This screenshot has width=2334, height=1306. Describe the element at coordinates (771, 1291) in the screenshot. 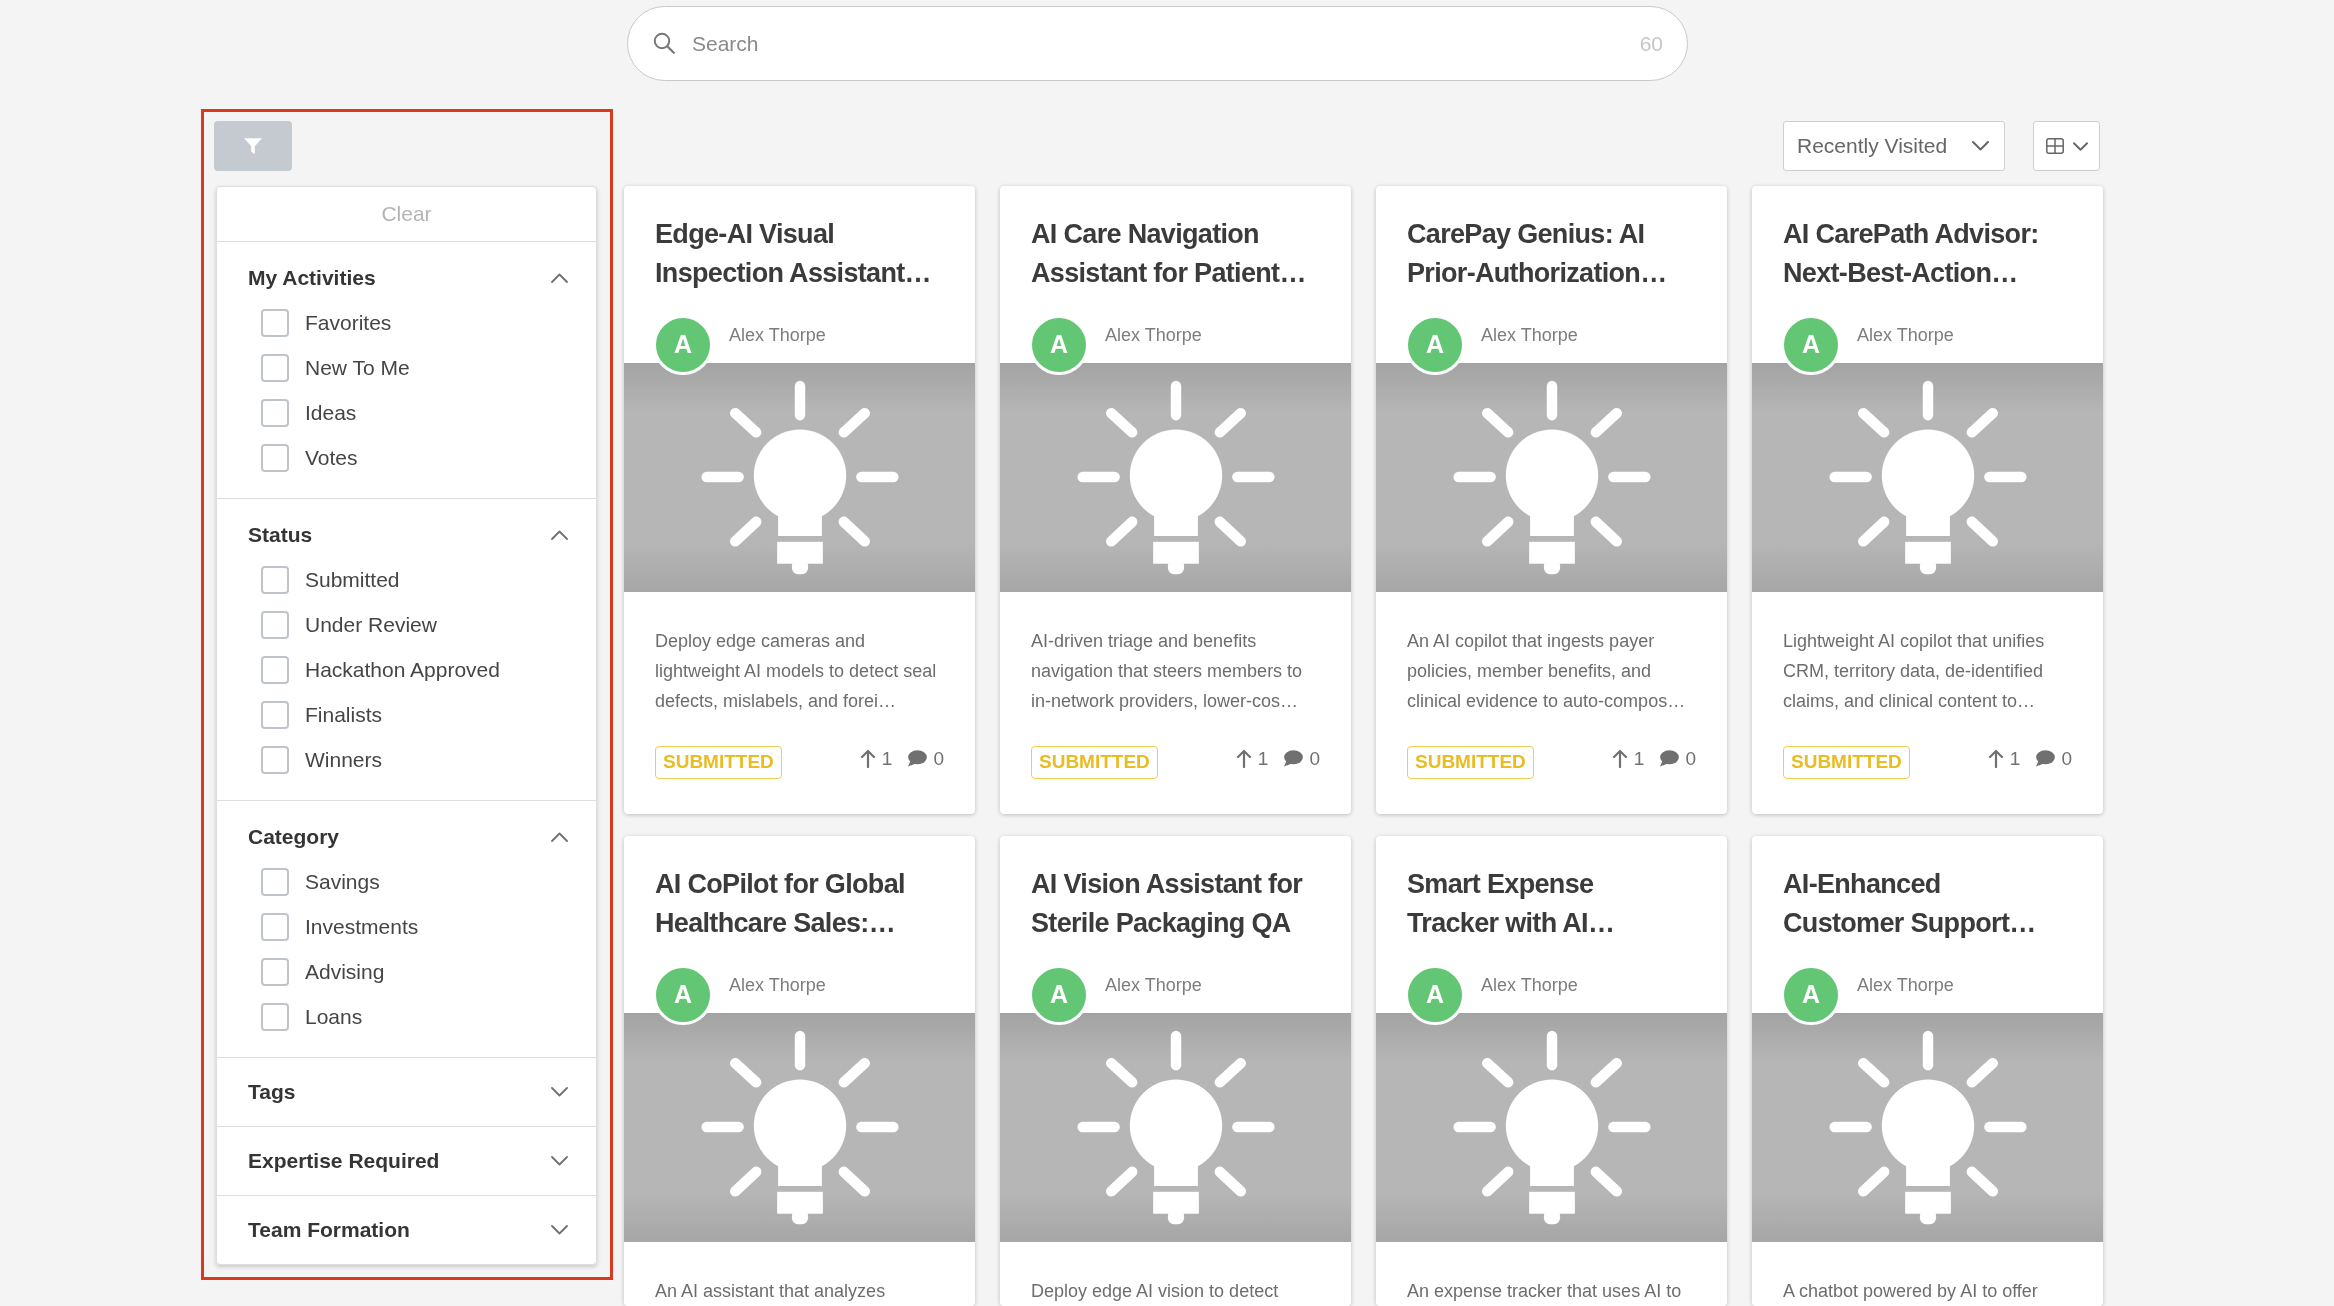

I see `card-description: An AI assistant that analyzes` at that location.